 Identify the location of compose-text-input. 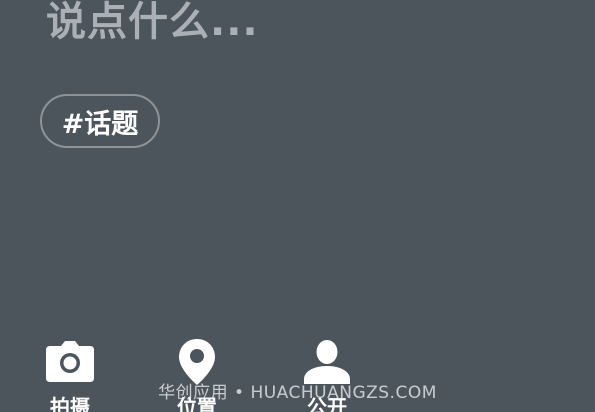
(306, 25).